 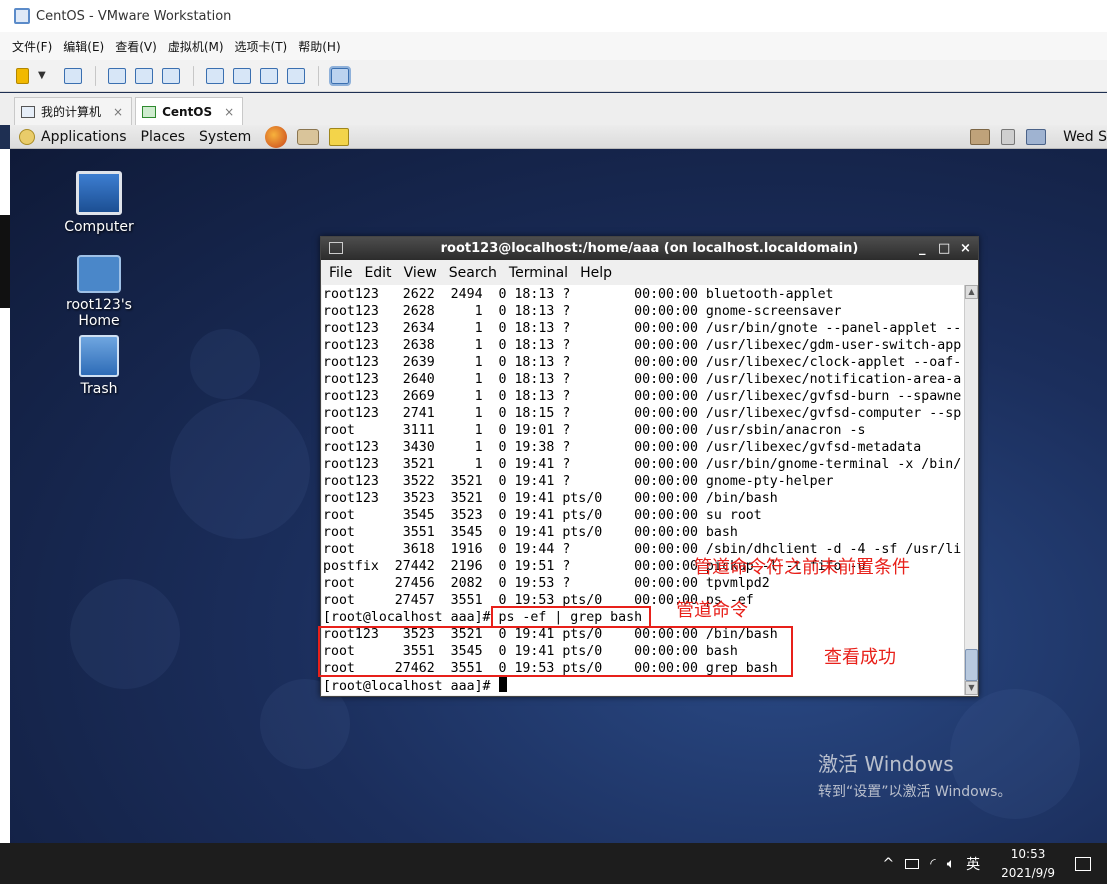 I want to click on gnome-top-panel: Applications Places System Wed S, so click(x=558, y=137).